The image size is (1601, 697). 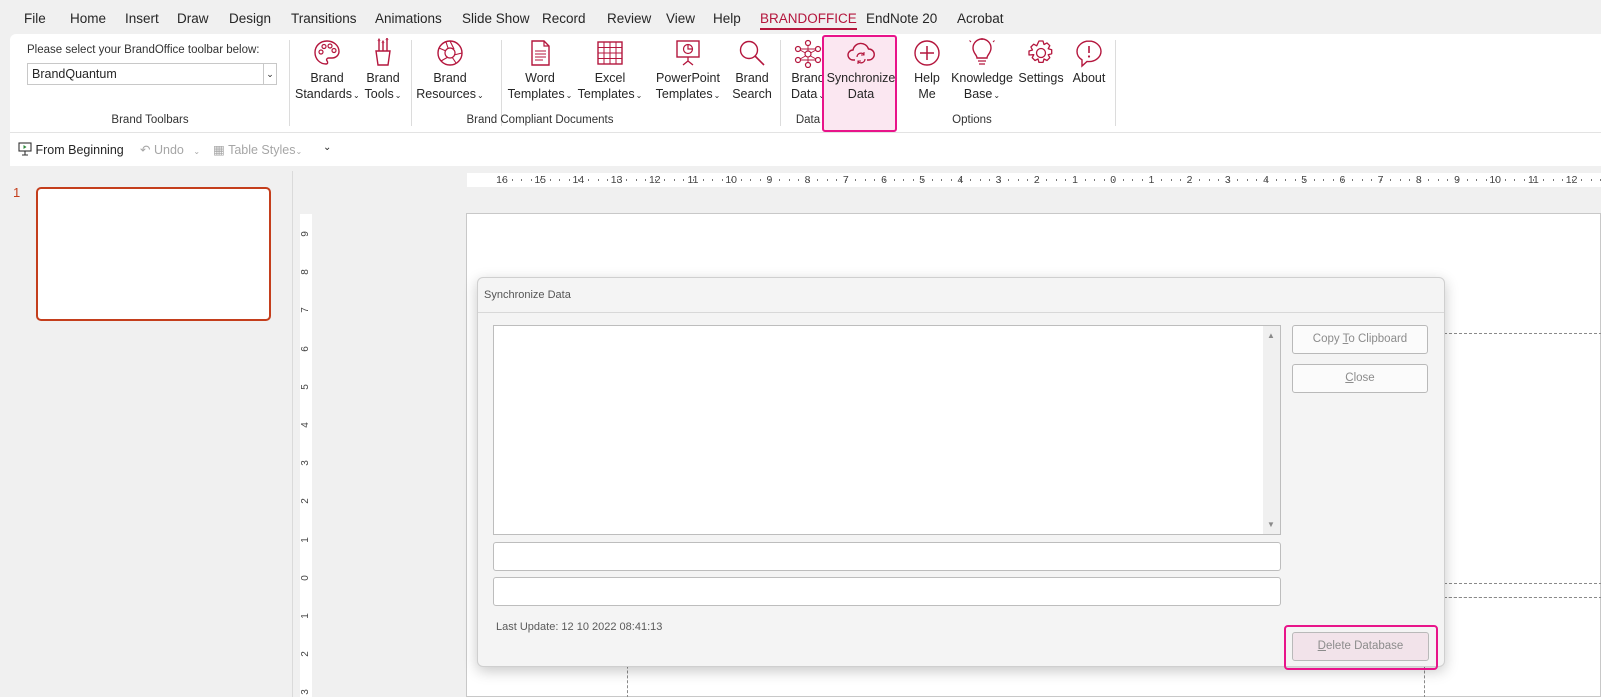 What do you see at coordinates (71, 149) in the screenshot?
I see `from-beginning-button: From Beginning` at bounding box center [71, 149].